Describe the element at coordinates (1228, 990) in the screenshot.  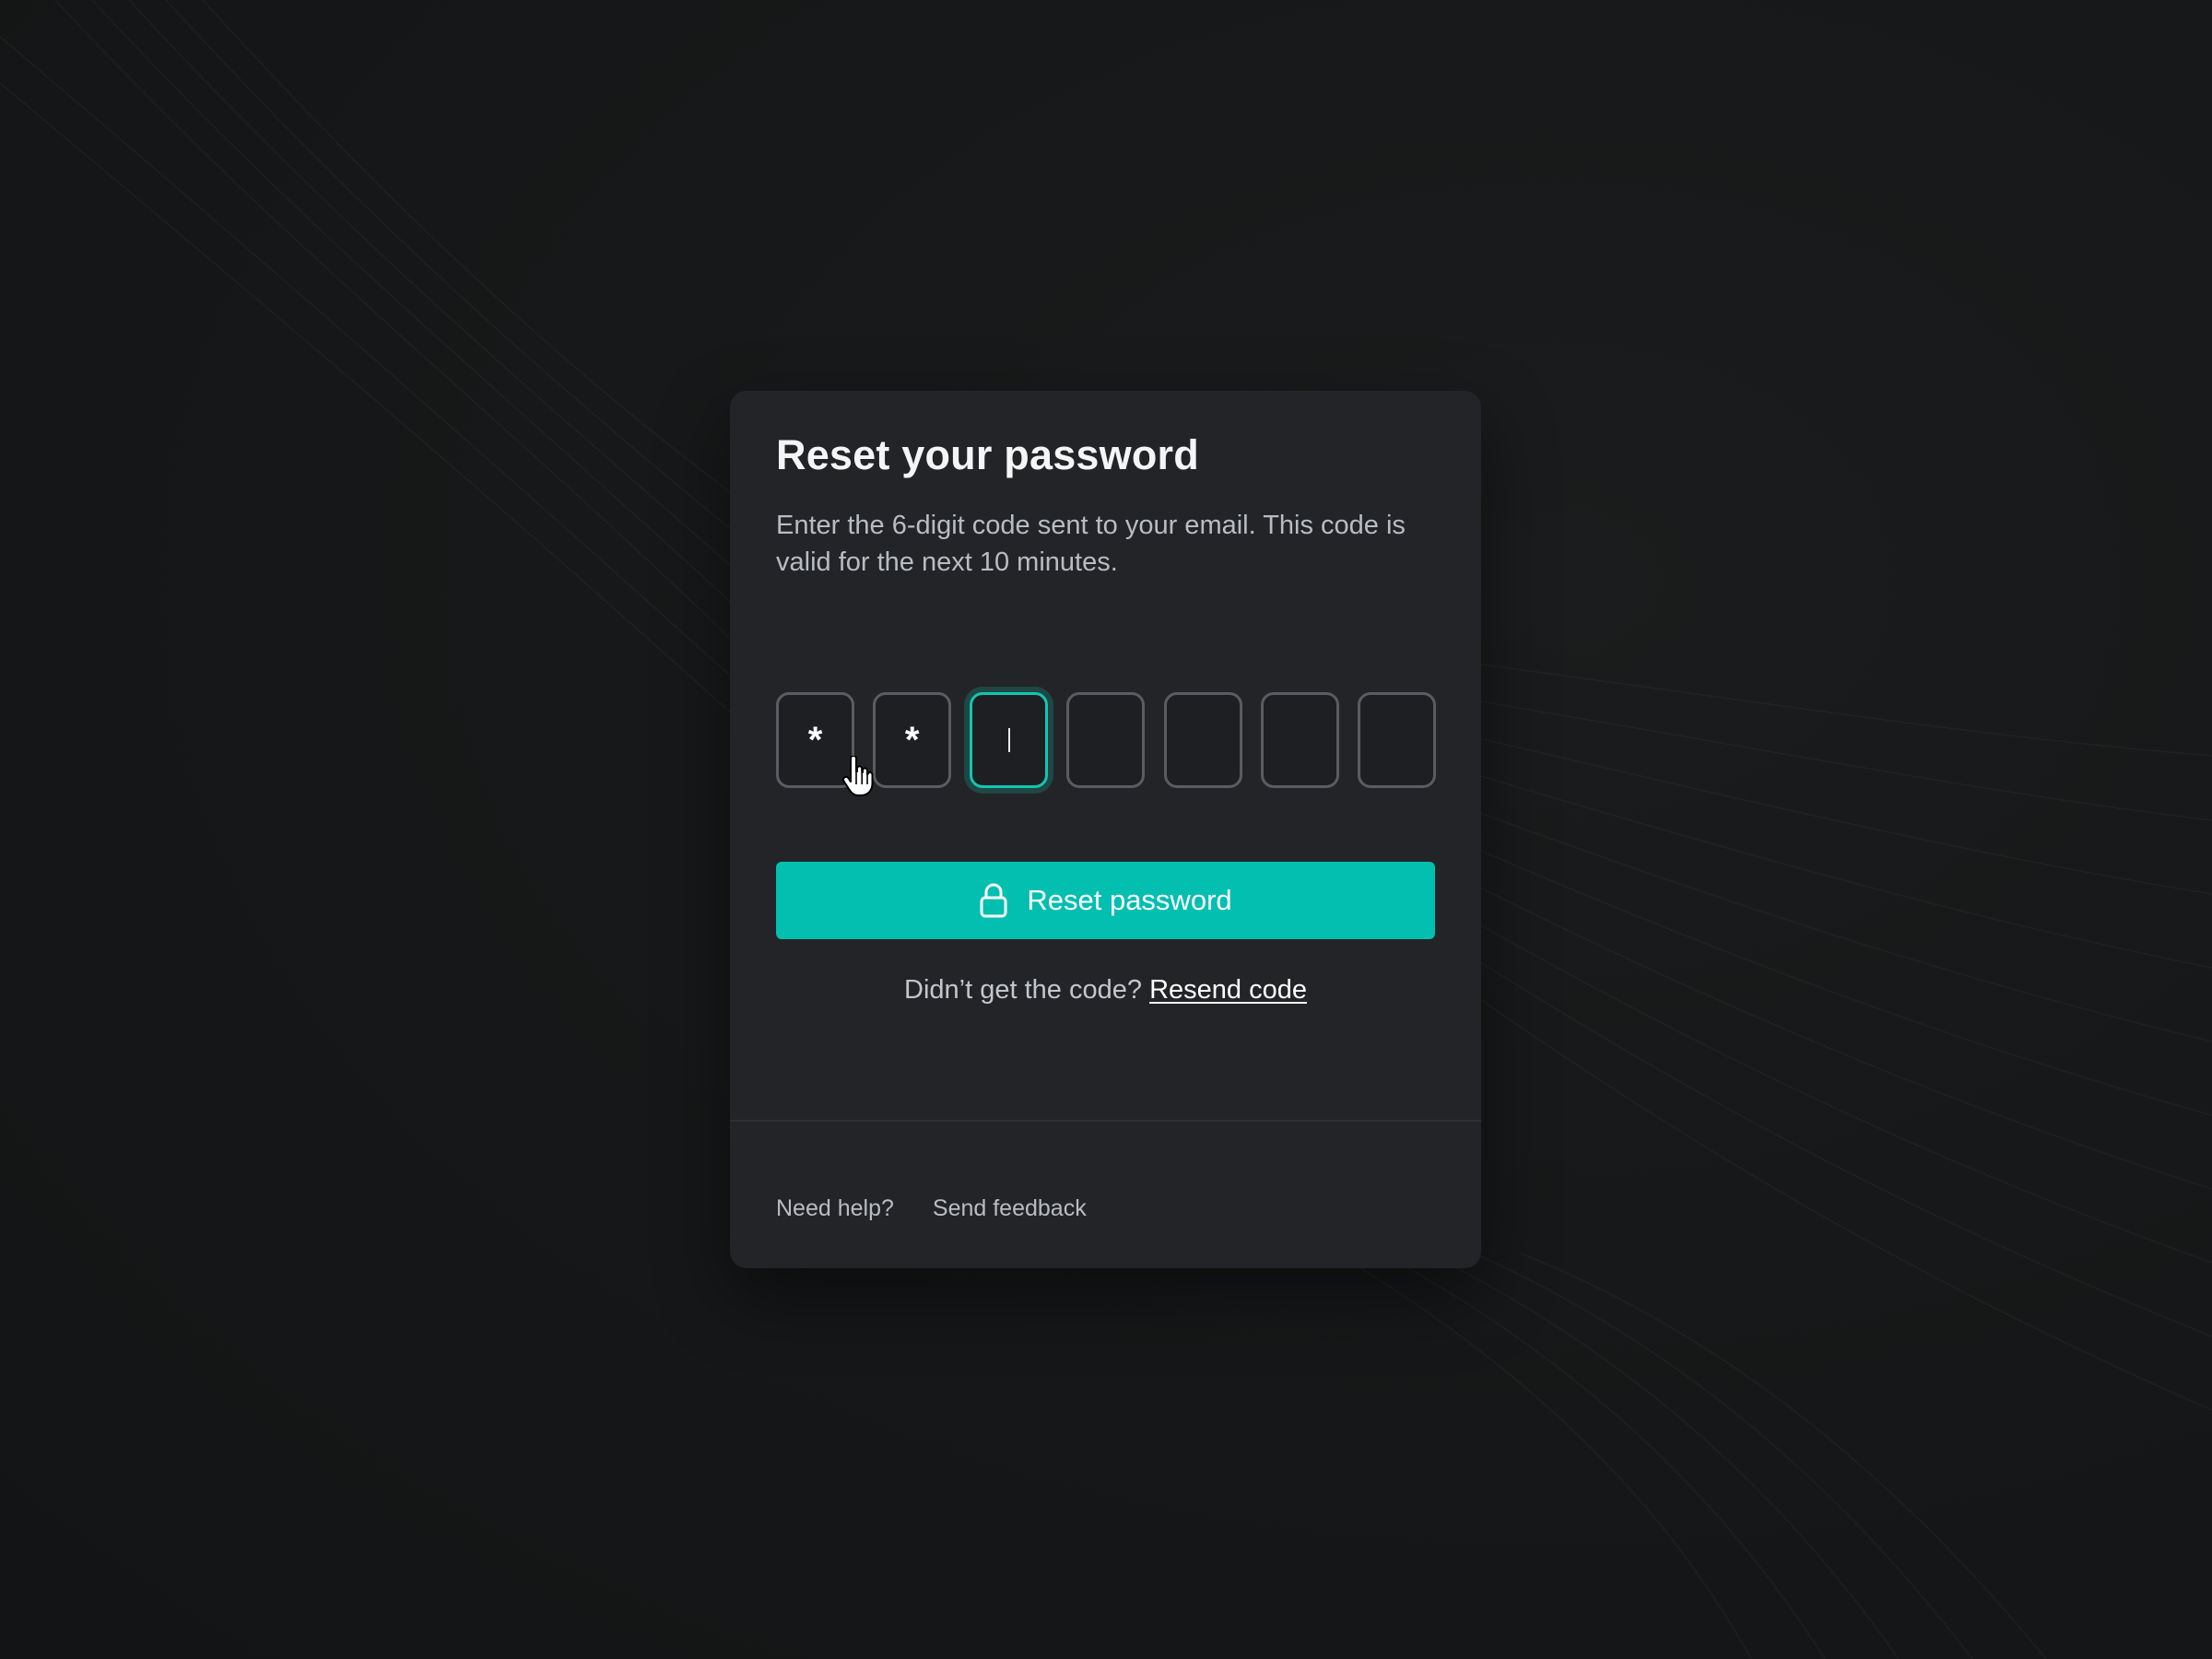
I see `resend-code-link: Resend code` at that location.